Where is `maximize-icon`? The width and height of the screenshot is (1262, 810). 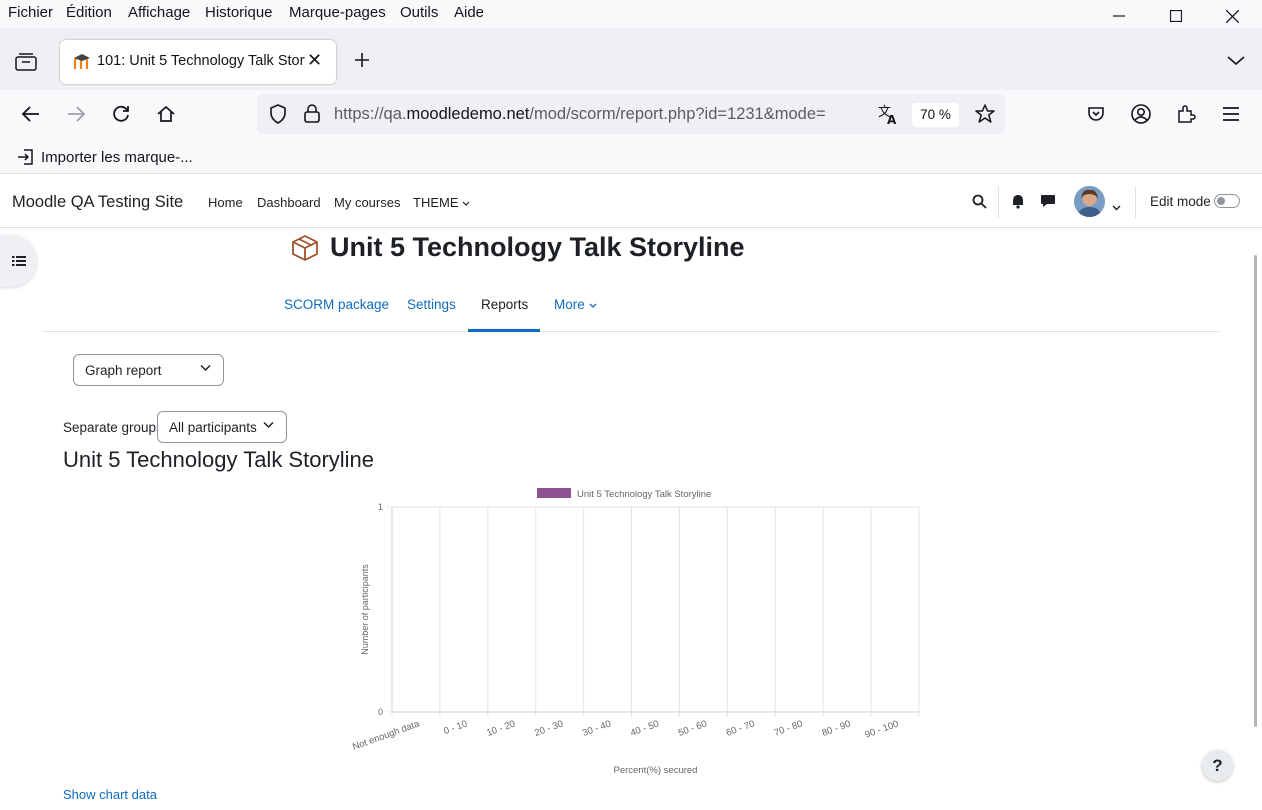
maximize-icon is located at coordinates (1176, 16).